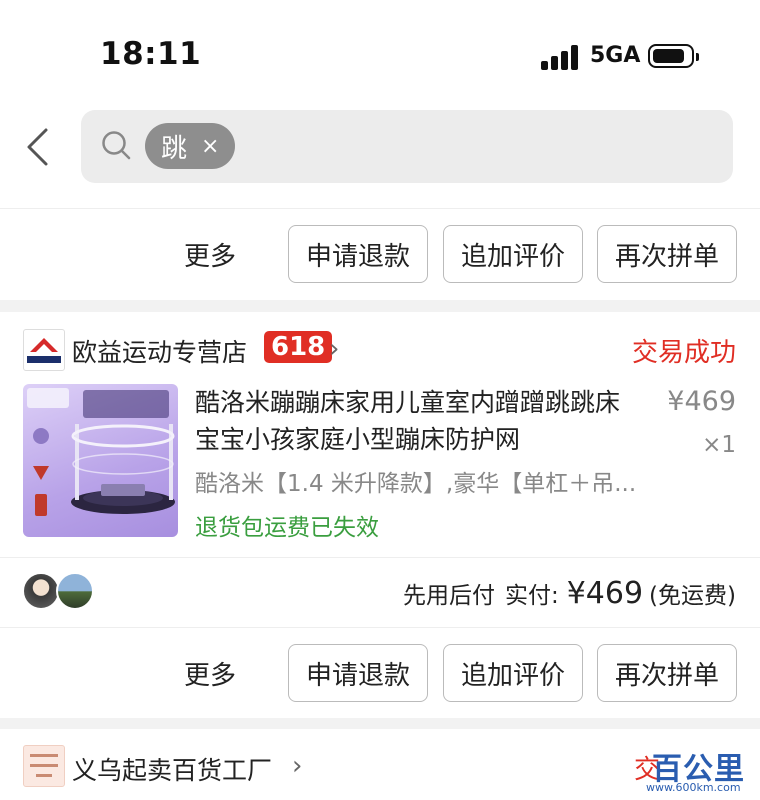 This screenshot has width=760, height=800. What do you see at coordinates (172, 769) in the screenshot?
I see `shop-name: 义乌起卖百货工厂` at bounding box center [172, 769].